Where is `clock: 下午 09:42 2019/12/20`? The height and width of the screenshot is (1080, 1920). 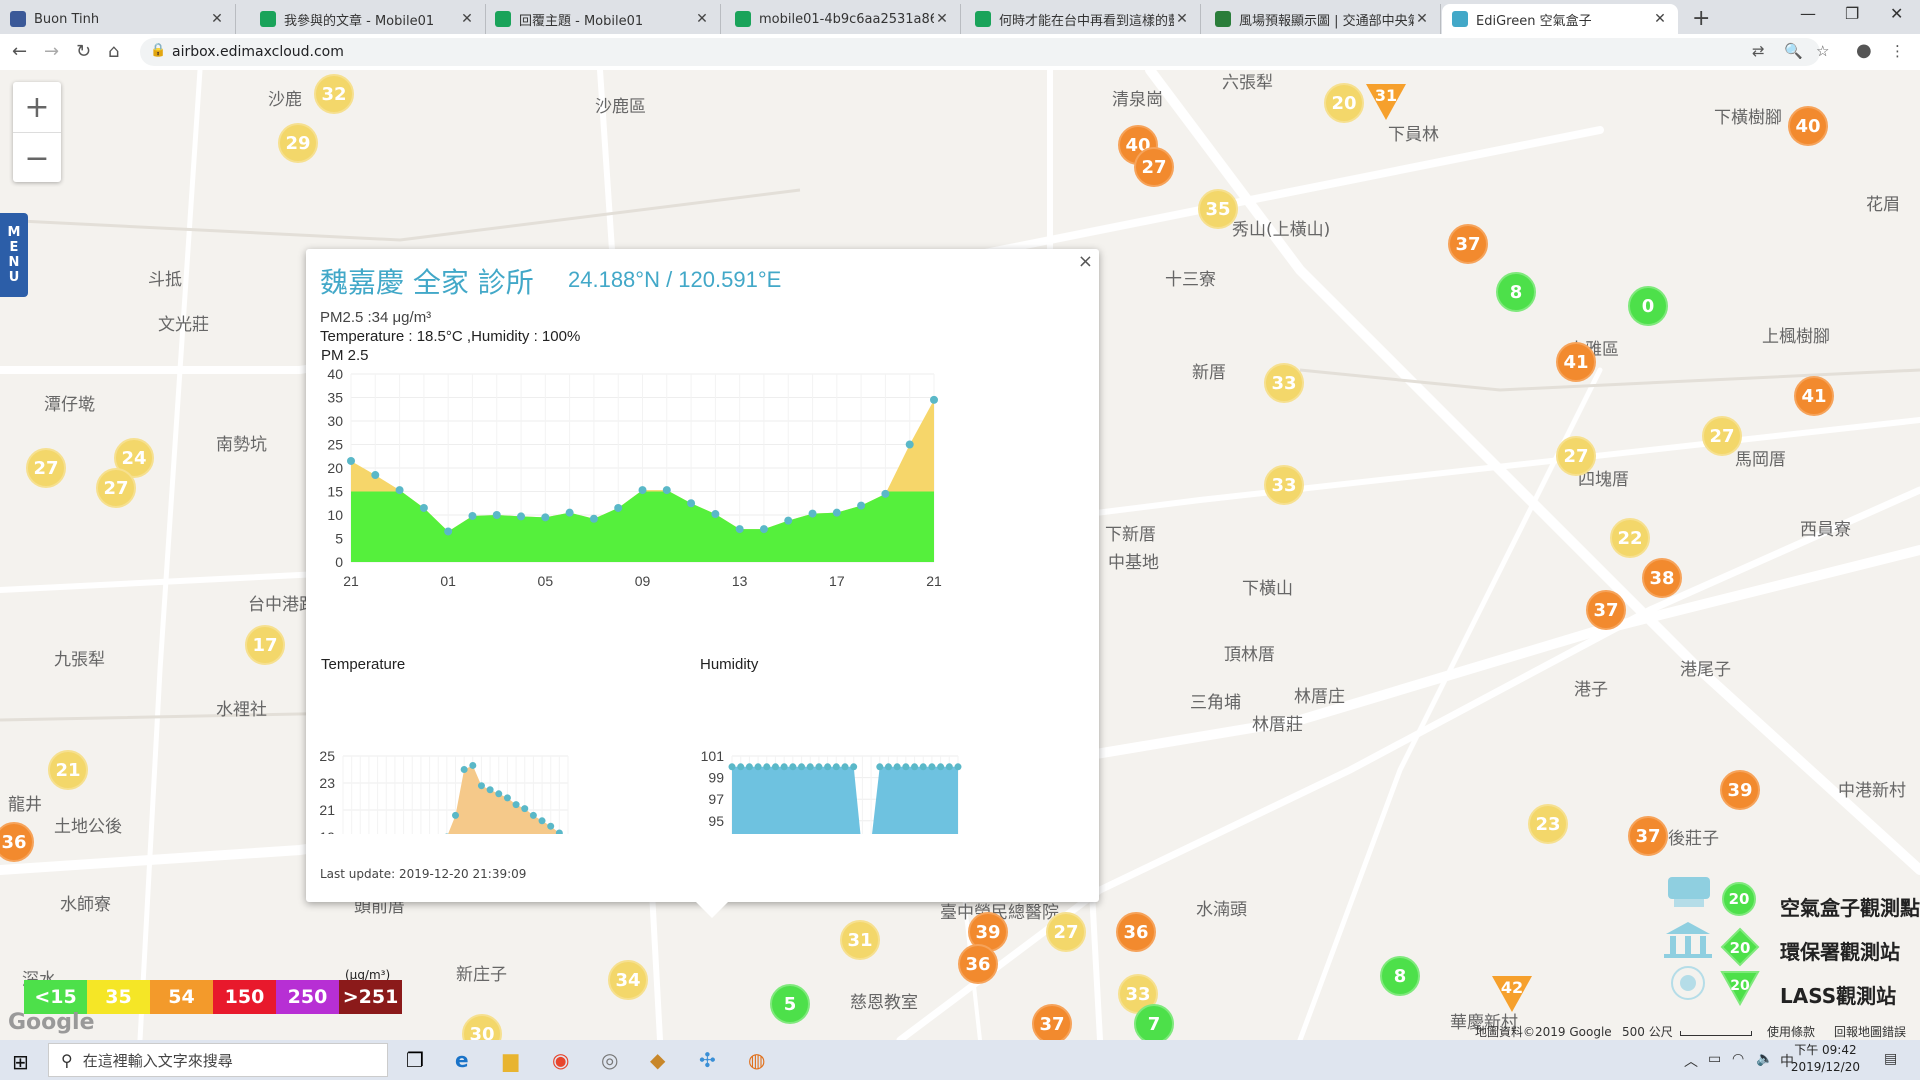 clock: 下午 09:42 2019/12/20 is located at coordinates (1825, 1059).